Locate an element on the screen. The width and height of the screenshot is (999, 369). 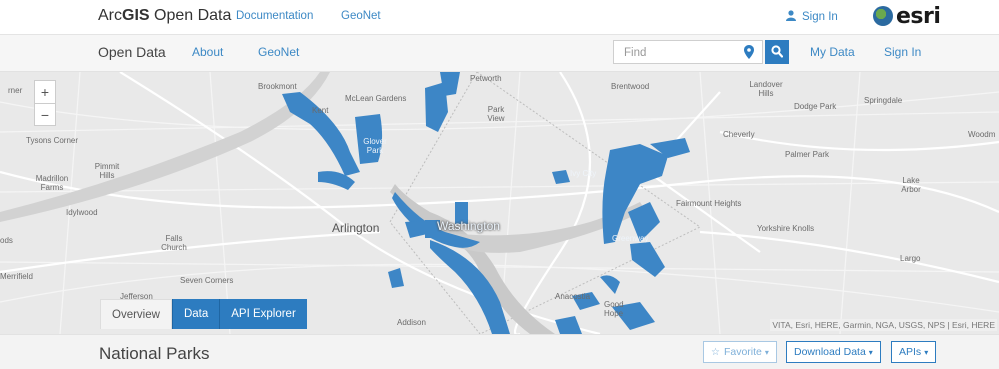
brand-prefix: Arc is located at coordinates (110, 15).